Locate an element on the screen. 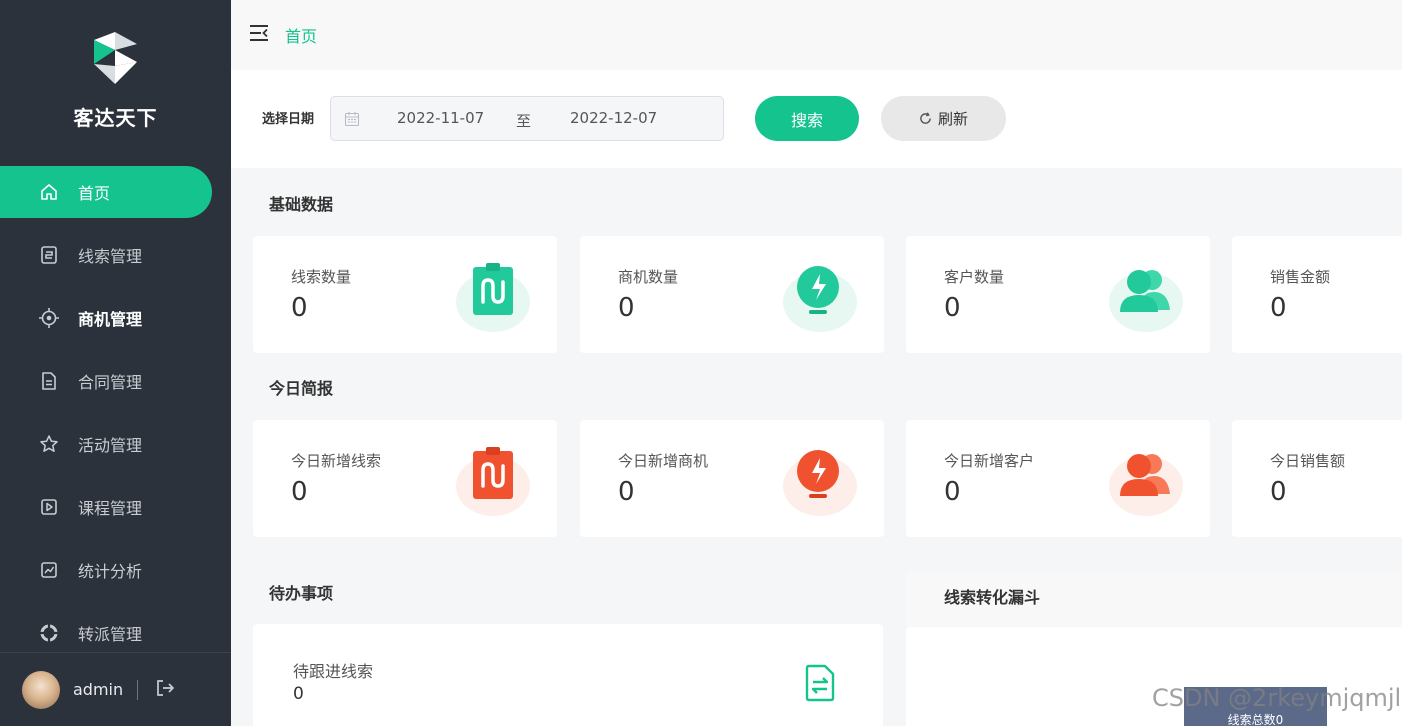 The height and width of the screenshot is (726, 1402). topbar: 首页 is located at coordinates (816, 35).